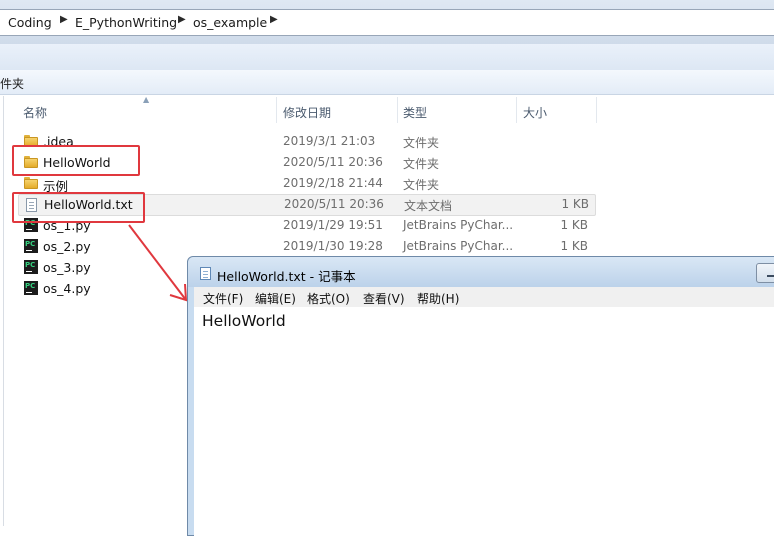 The width and height of the screenshot is (774, 537). What do you see at coordinates (244, 321) in the screenshot?
I see `document-text: HelloWorld` at bounding box center [244, 321].